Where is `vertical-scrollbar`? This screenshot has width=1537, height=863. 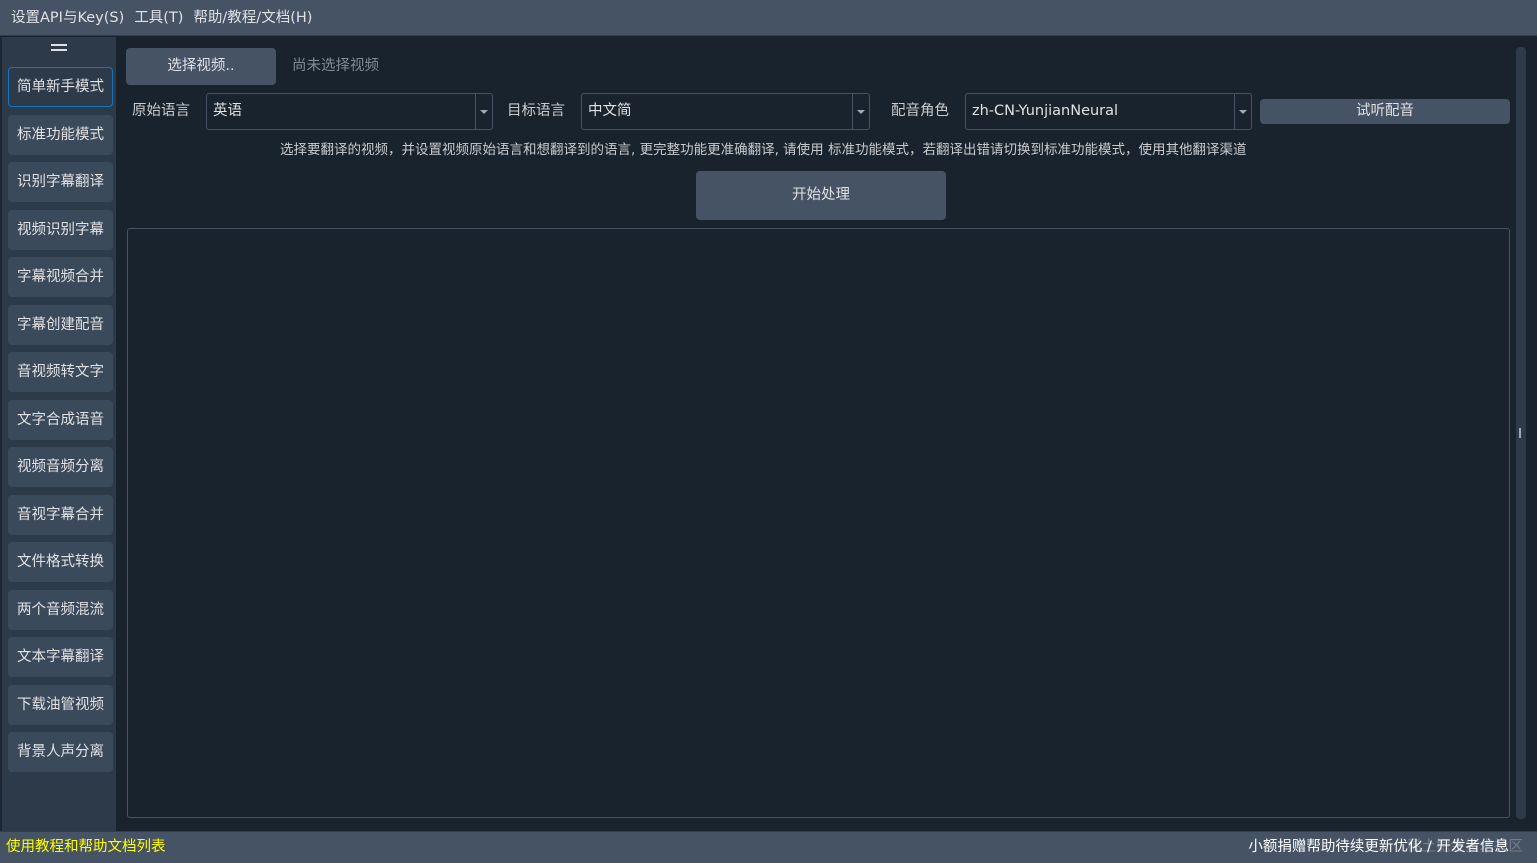 vertical-scrollbar is located at coordinates (1521, 433).